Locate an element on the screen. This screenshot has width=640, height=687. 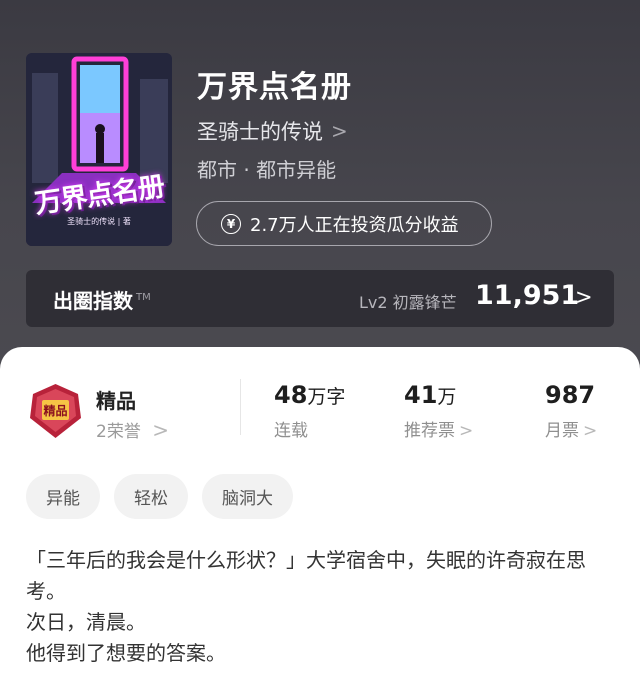
index-level: Lv2 初露锋芒 is located at coordinates (408, 302).